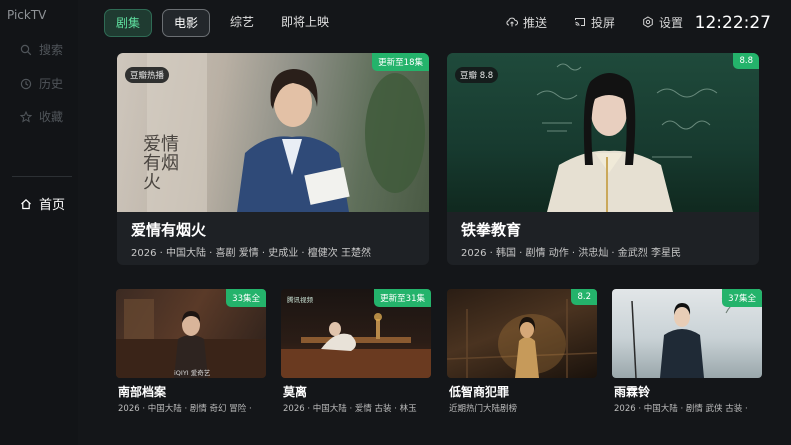 The image size is (791, 445). I want to click on history-icon, so click(26, 83).